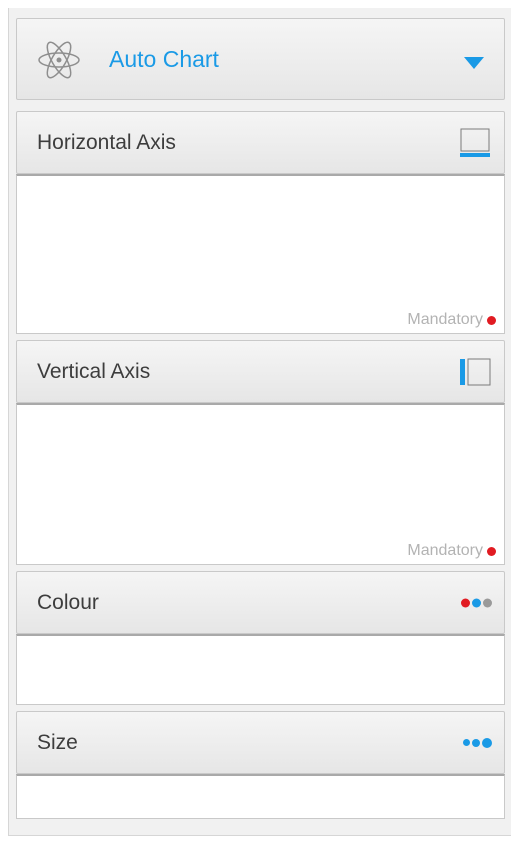  Describe the element at coordinates (260, 602) in the screenshot. I see `colour-header: Colour` at that location.